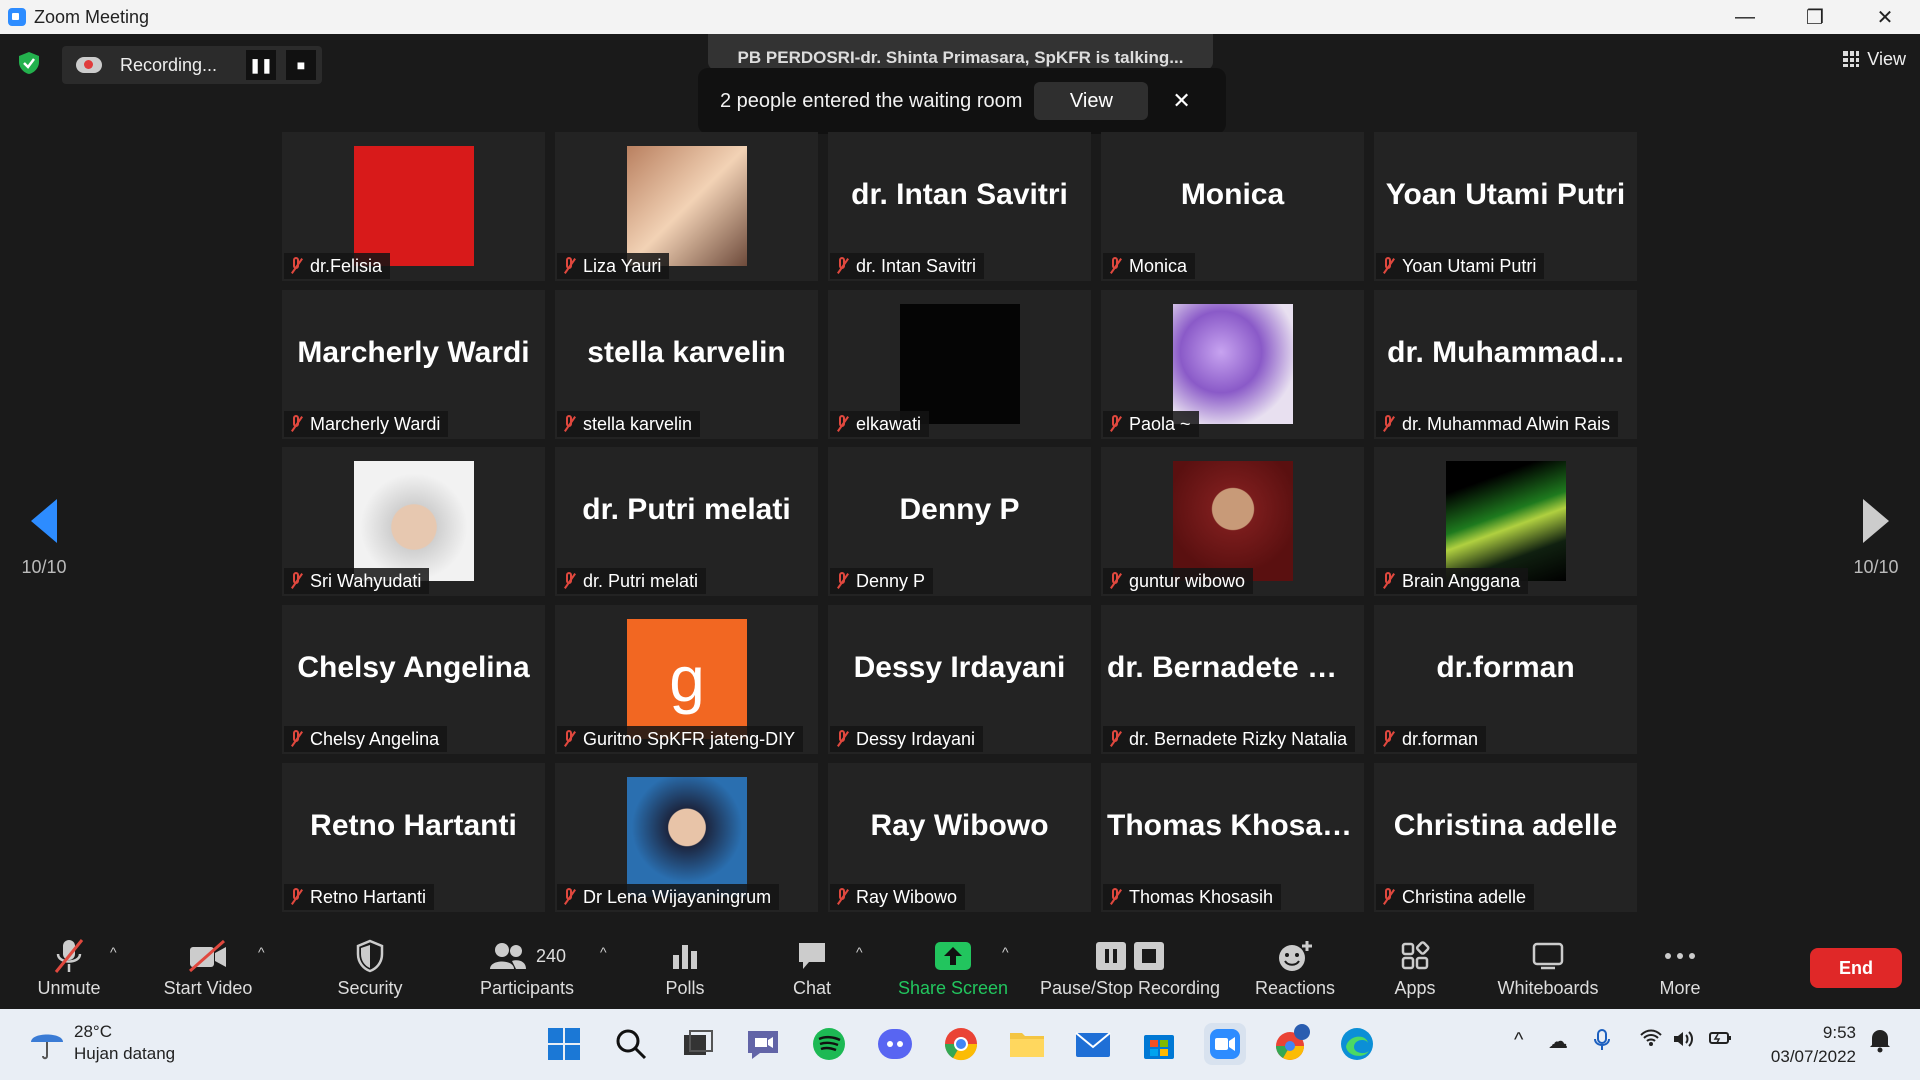 This screenshot has height=1080, width=1920. I want to click on participant-tile: Sri Wahyudati, so click(413, 521).